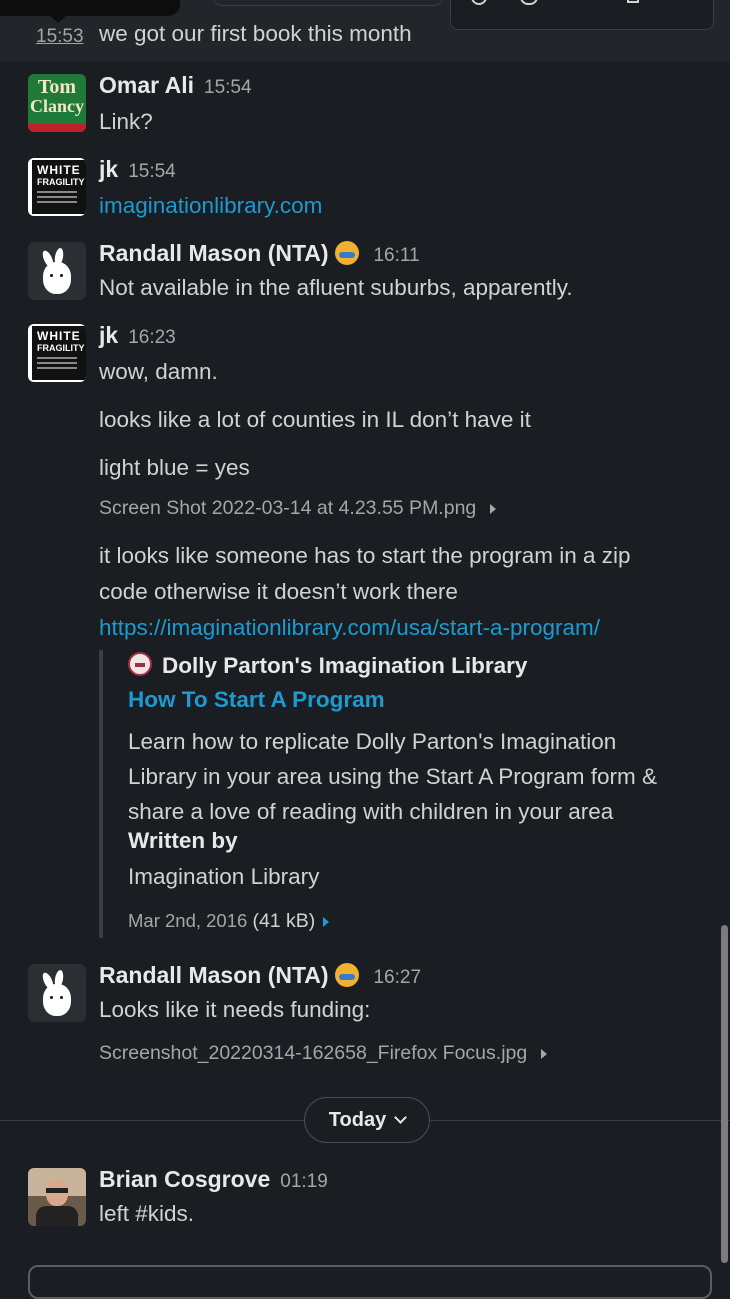 Image resolution: width=730 pixels, height=1299 pixels. I want to click on message-timestamp: 16:23, so click(152, 337).